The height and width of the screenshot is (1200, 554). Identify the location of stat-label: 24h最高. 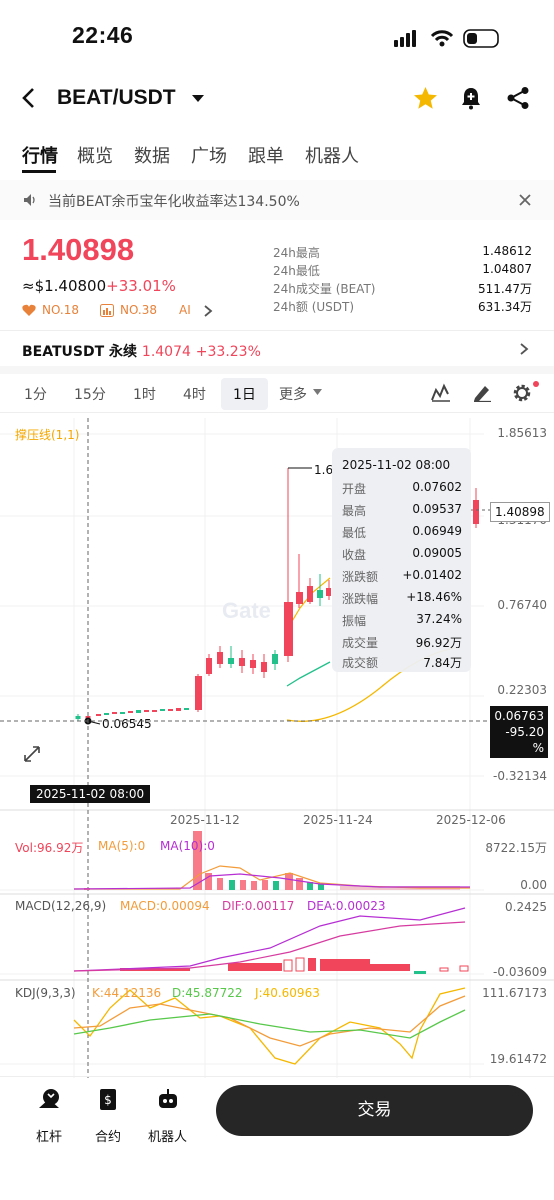
(296, 253).